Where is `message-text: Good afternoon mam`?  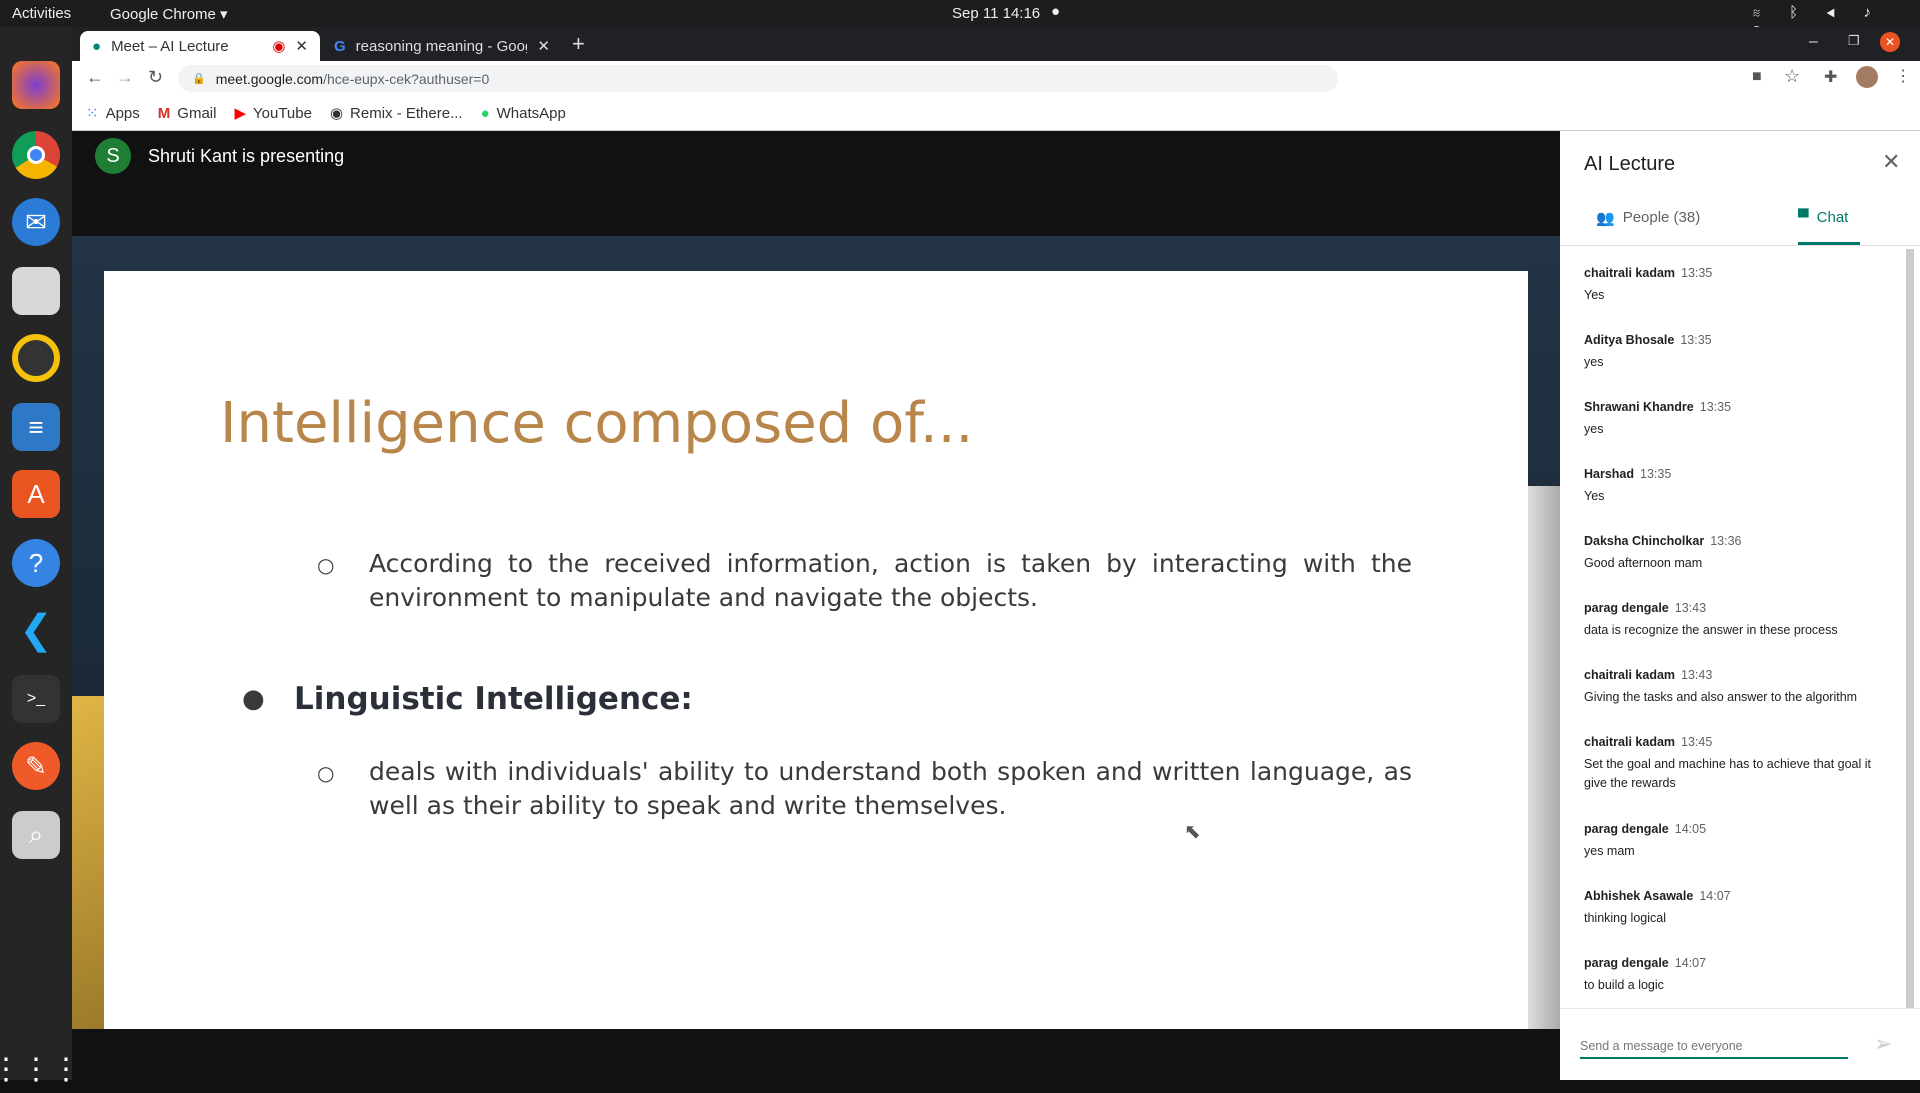
message-text: Good afternoon mam is located at coordinates (1643, 563).